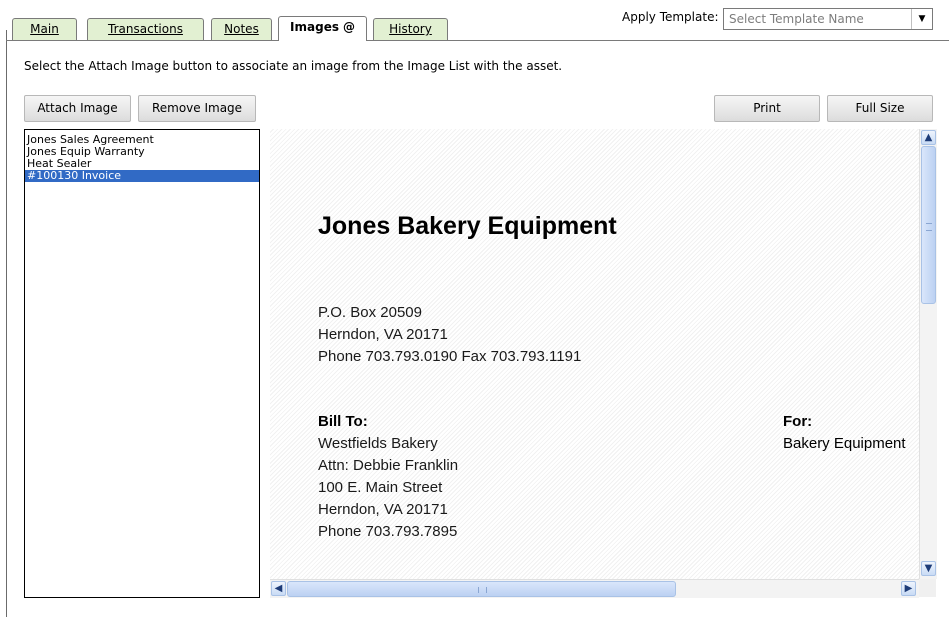 The width and height of the screenshot is (949, 617). Describe the element at coordinates (322, 28) in the screenshot. I see `tab-images: Images @` at that location.